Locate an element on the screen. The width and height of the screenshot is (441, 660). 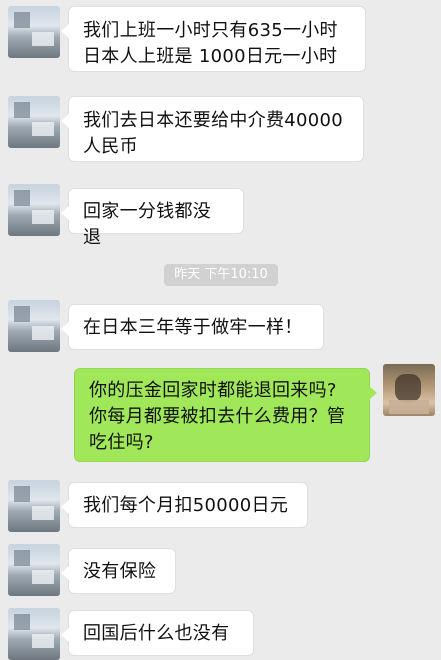
timestamp-label: 昨天 下午10:10 is located at coordinates (221, 275).